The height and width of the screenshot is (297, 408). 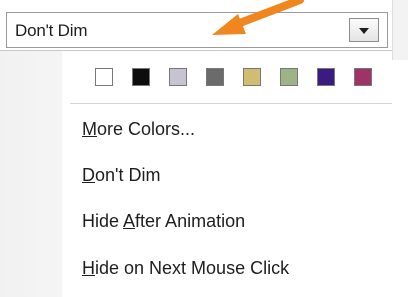 I want to click on menu-item-label: Hide After Animation, so click(x=164, y=221).